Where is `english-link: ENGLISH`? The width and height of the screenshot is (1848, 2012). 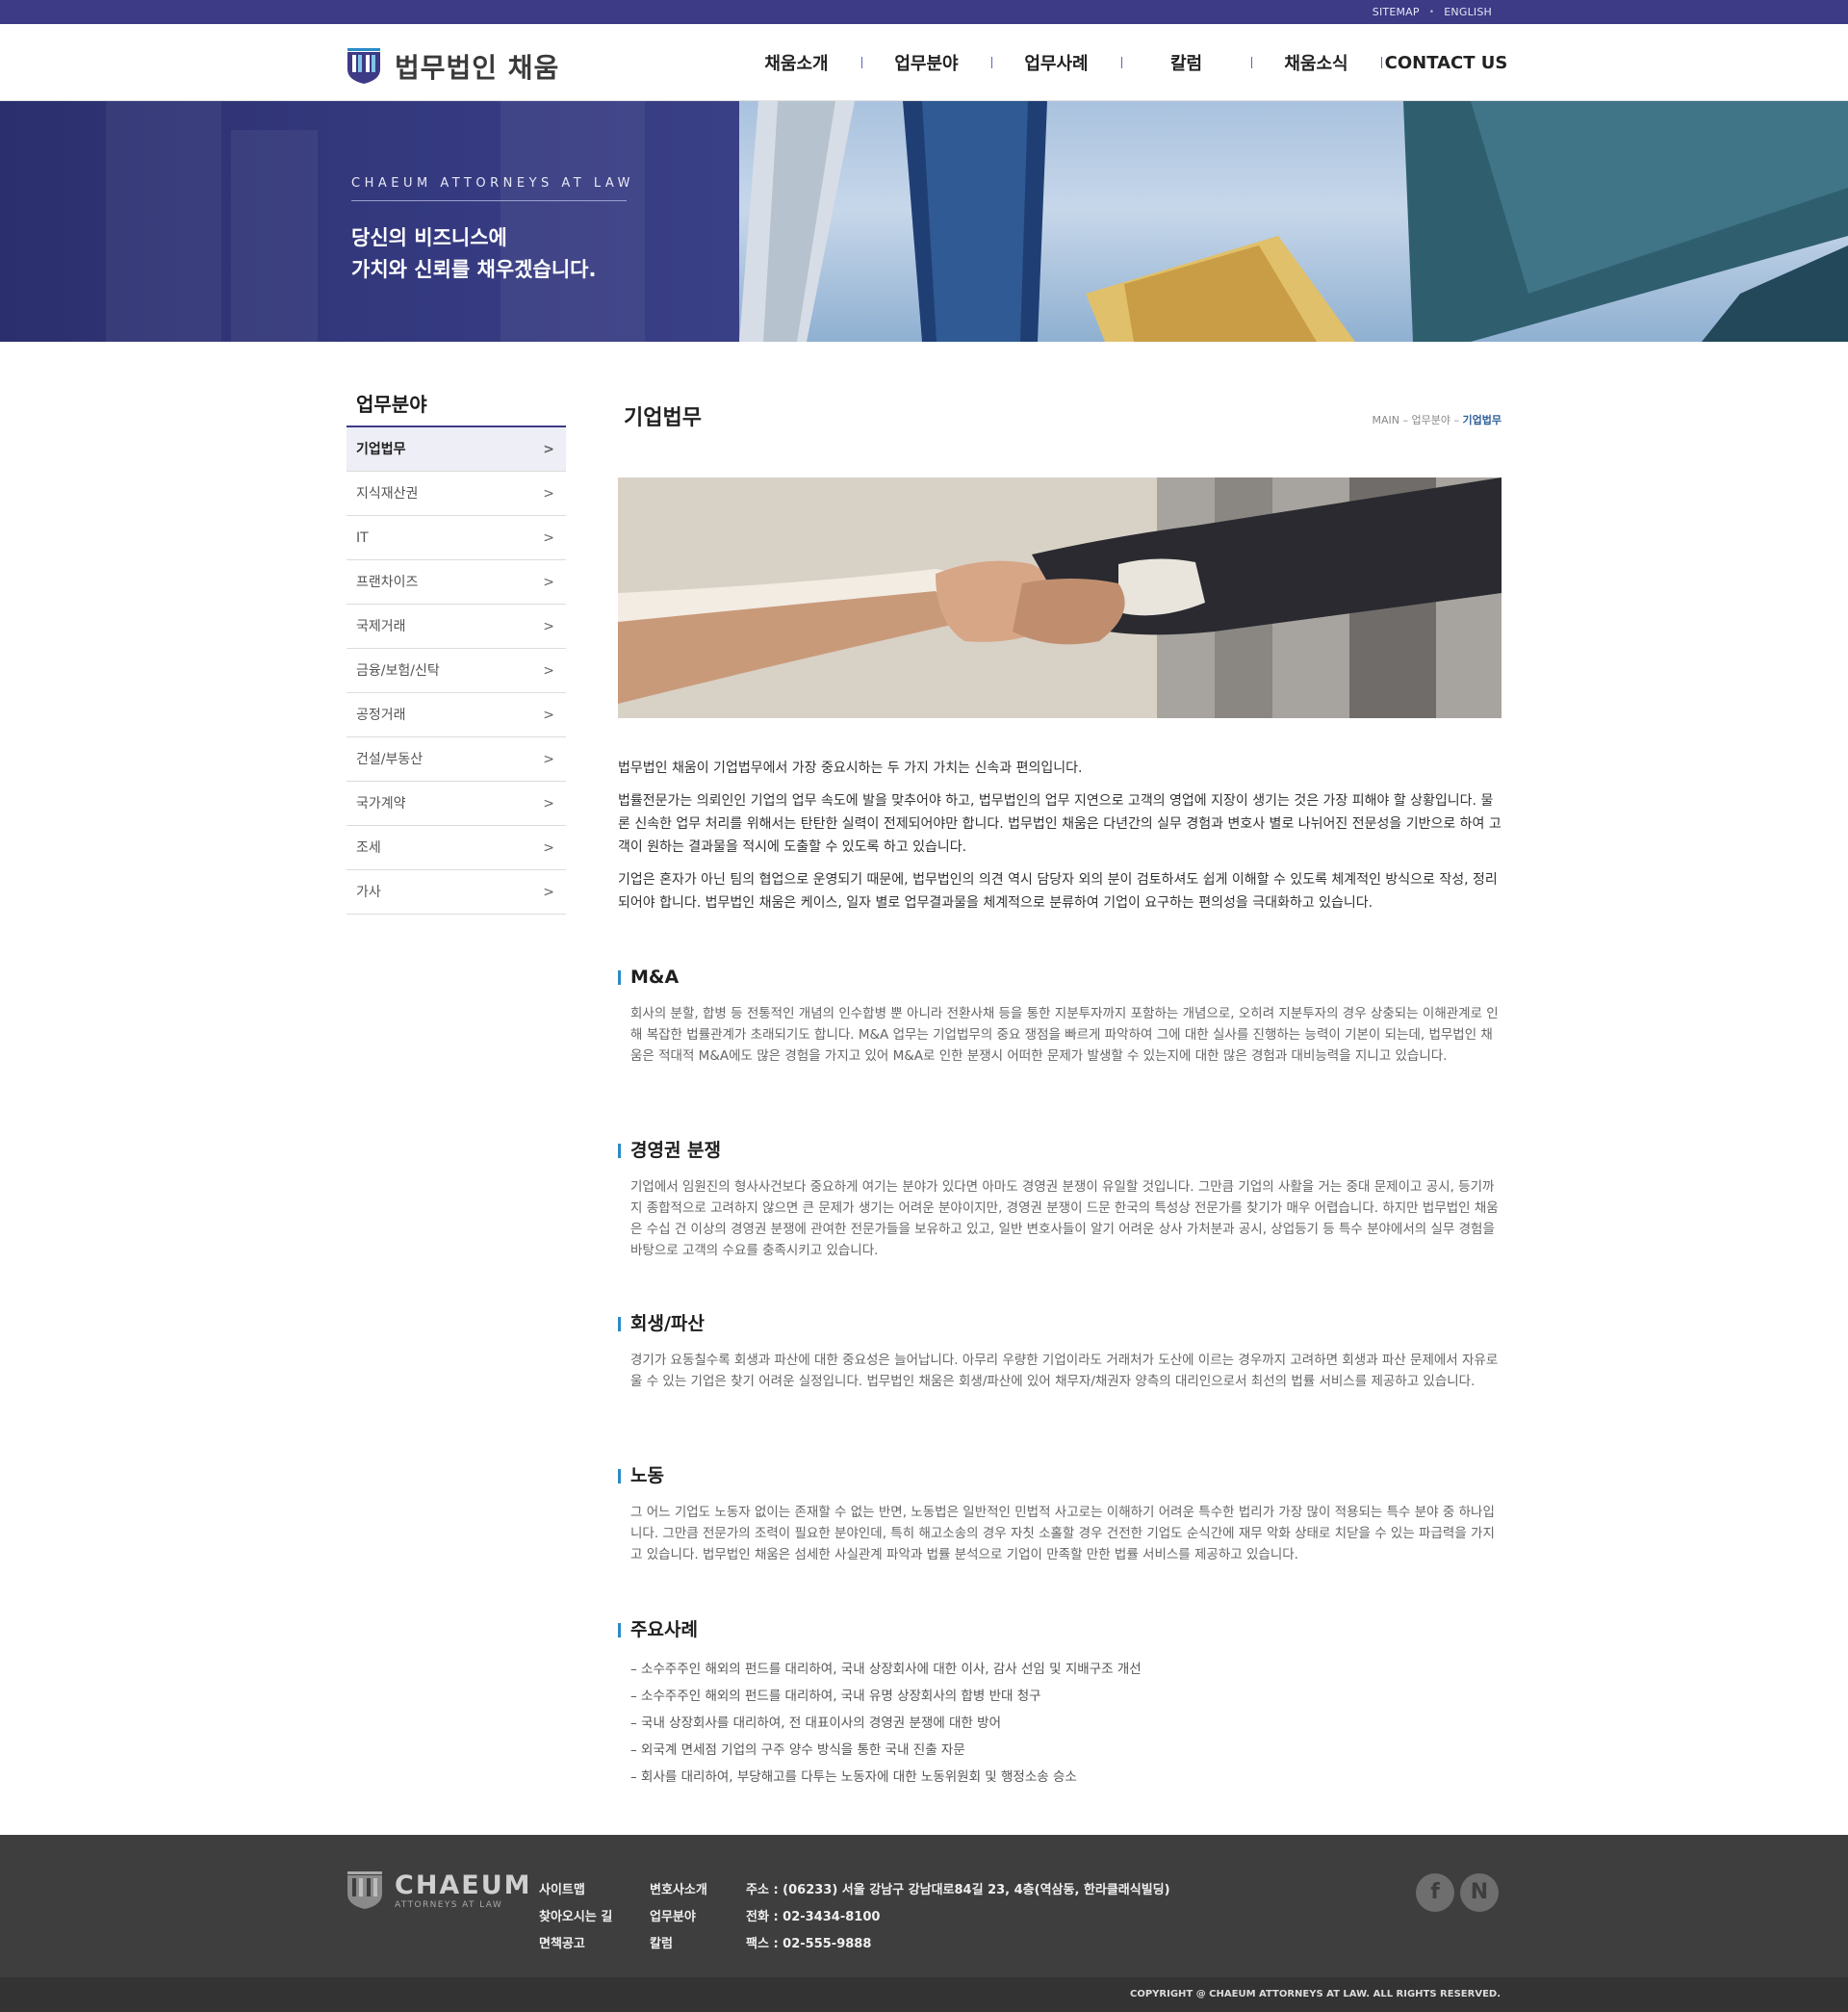 english-link: ENGLISH is located at coordinates (1468, 12).